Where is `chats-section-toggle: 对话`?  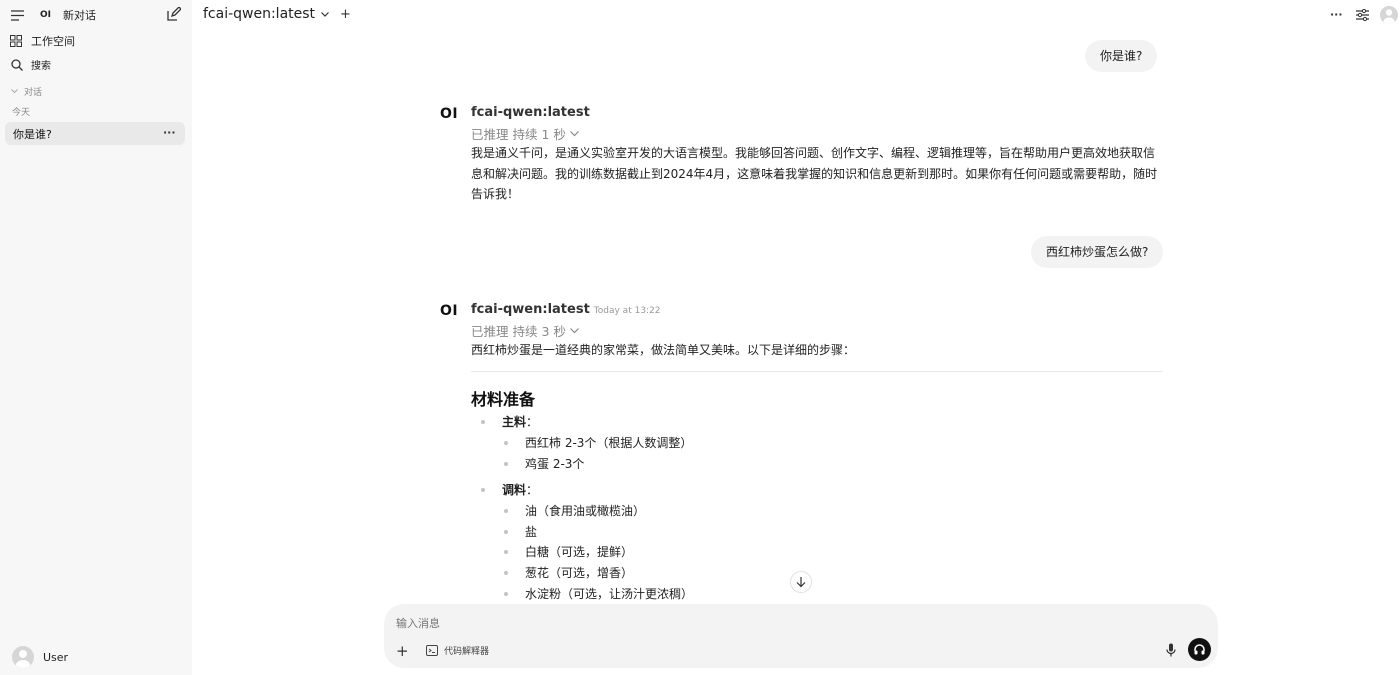 chats-section-toggle: 对话 is located at coordinates (26, 91).